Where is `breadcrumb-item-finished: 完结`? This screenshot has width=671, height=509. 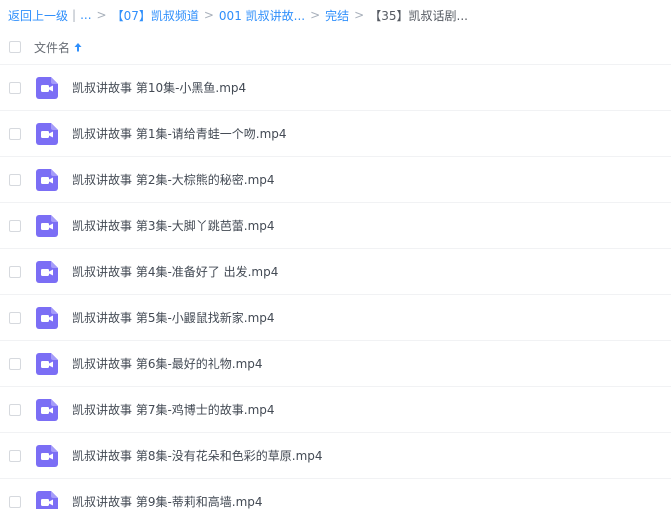
breadcrumb-item-finished: 完结 is located at coordinates (337, 15).